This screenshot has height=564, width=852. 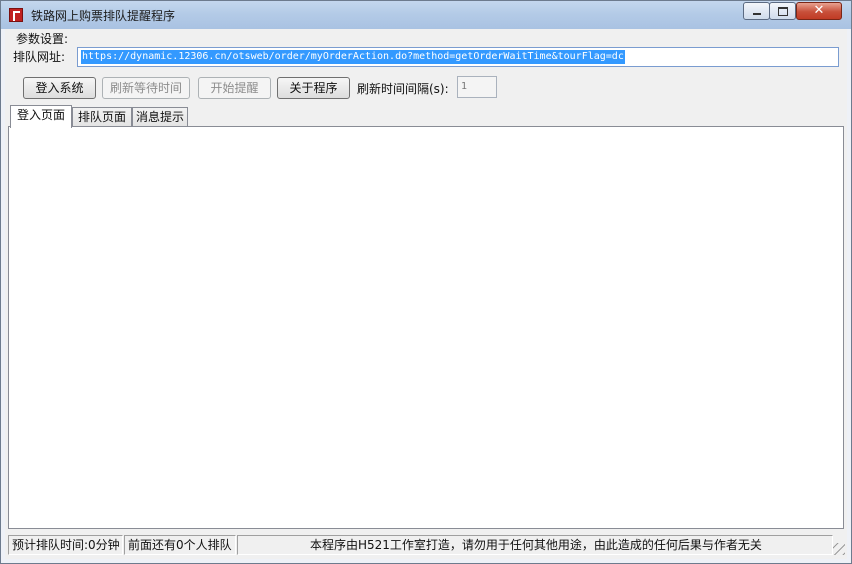 I want to click on interval-input: 1, so click(x=477, y=87).